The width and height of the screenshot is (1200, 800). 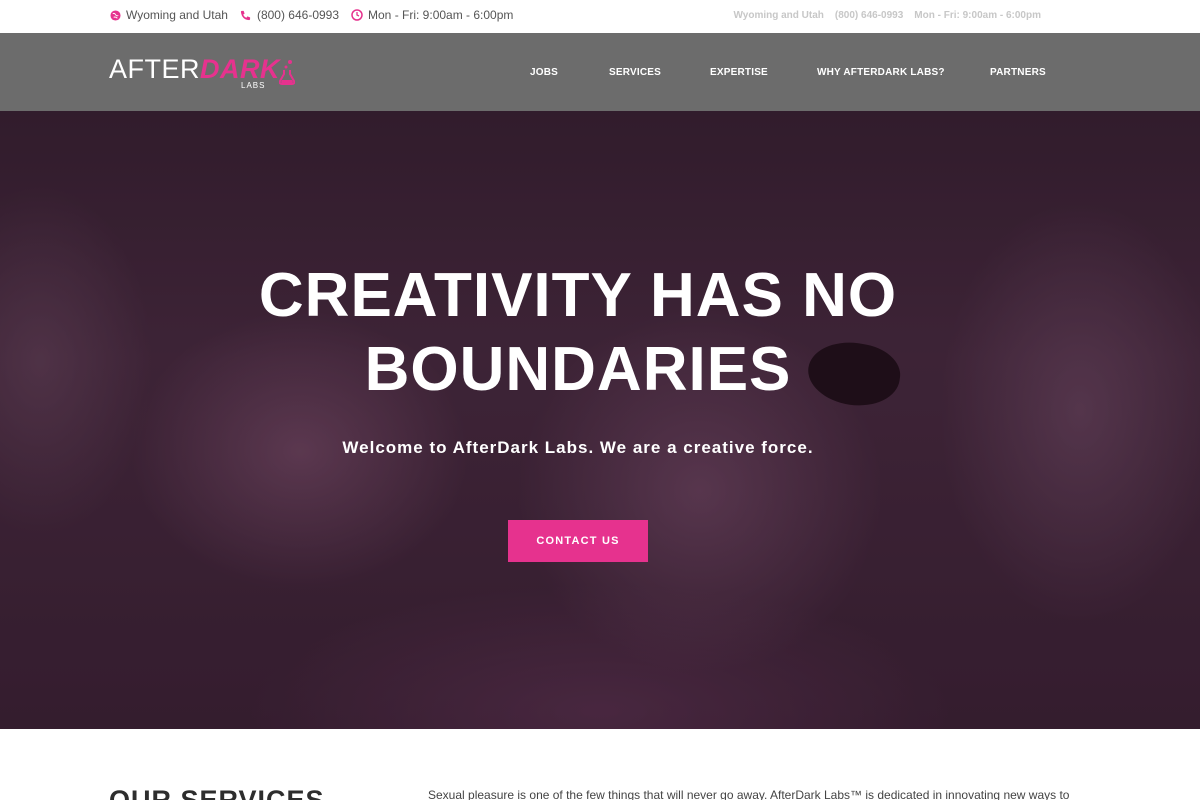 What do you see at coordinates (977, 15) in the screenshot?
I see `right-hours-text: Mon - Fri: 9:00am - 6:00pm` at bounding box center [977, 15].